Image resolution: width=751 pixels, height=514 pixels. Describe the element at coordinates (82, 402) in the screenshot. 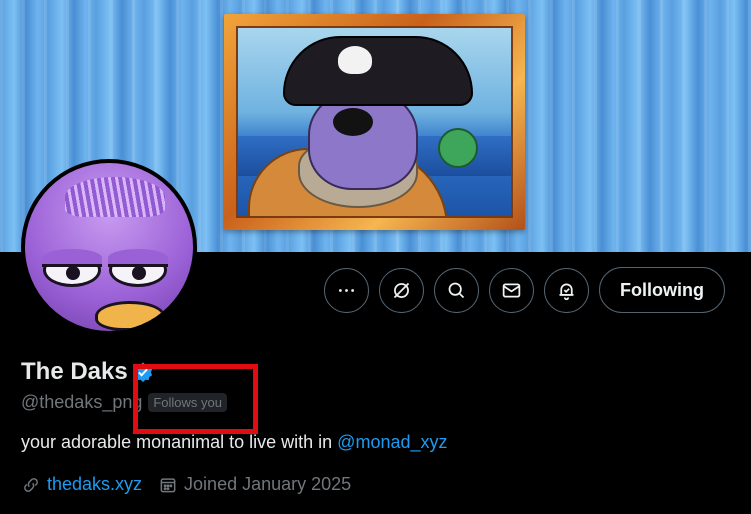

I see `profile-handle: @thedaks_png` at that location.